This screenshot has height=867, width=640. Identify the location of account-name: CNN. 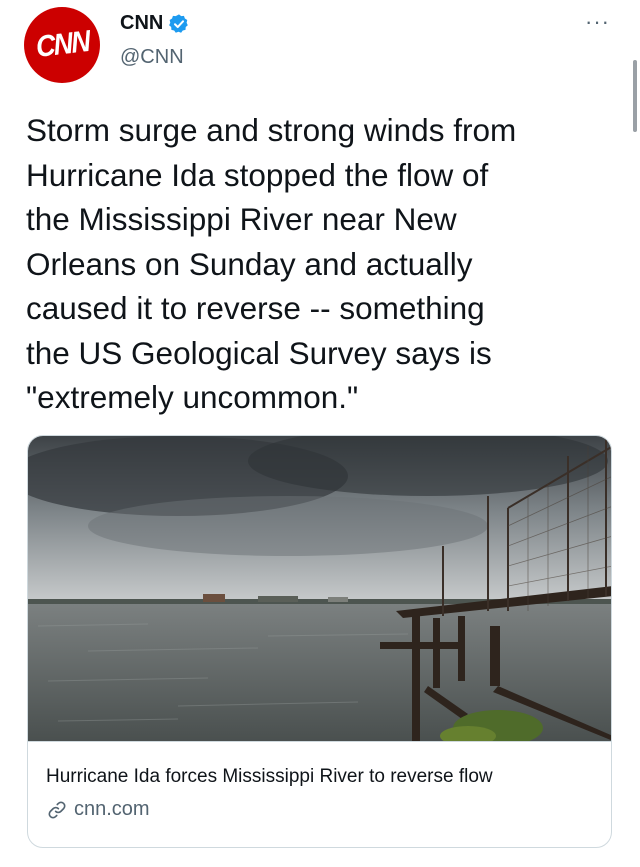
(141, 23).